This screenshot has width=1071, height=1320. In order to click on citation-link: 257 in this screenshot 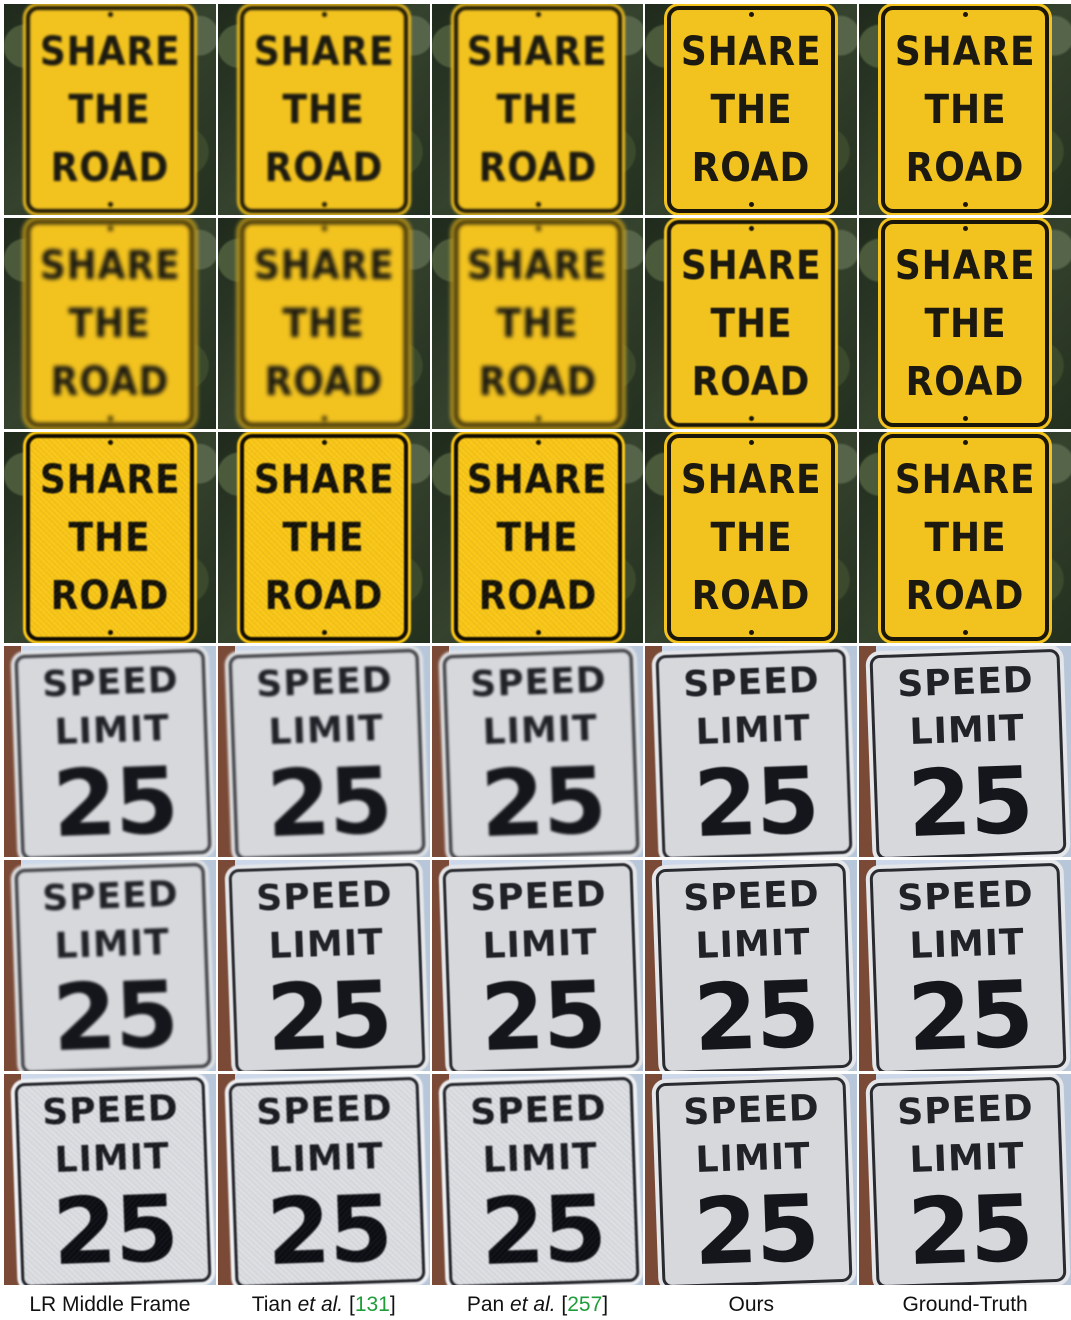, I will do `click(584, 1304)`.